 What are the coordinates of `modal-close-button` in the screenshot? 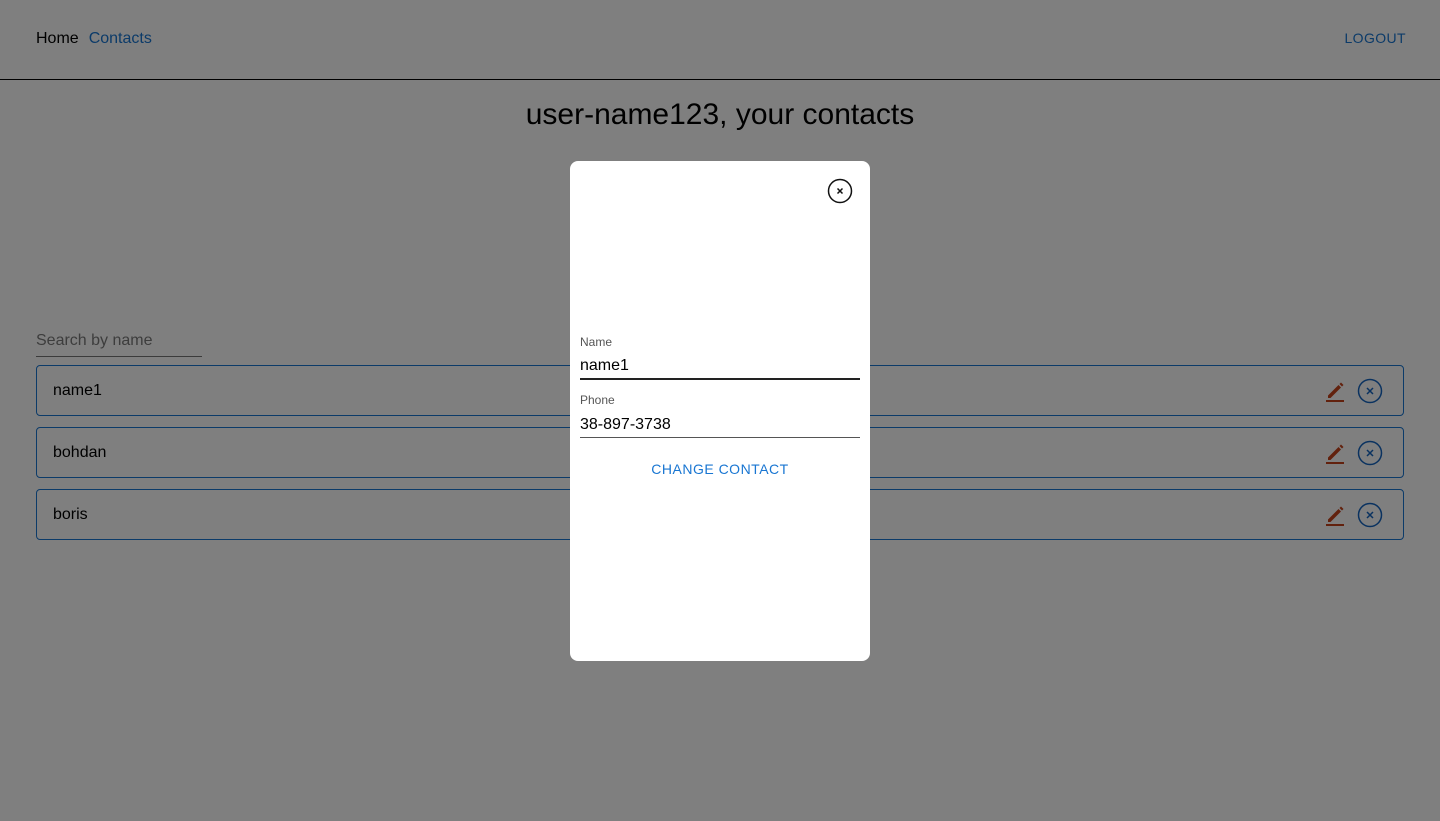 It's located at (840, 191).